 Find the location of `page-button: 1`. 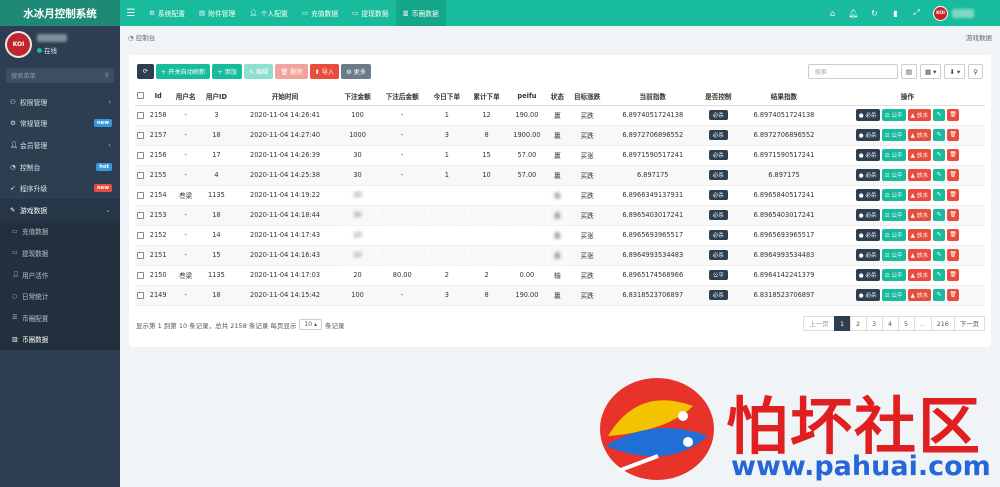

page-button: 1 is located at coordinates (842, 323).